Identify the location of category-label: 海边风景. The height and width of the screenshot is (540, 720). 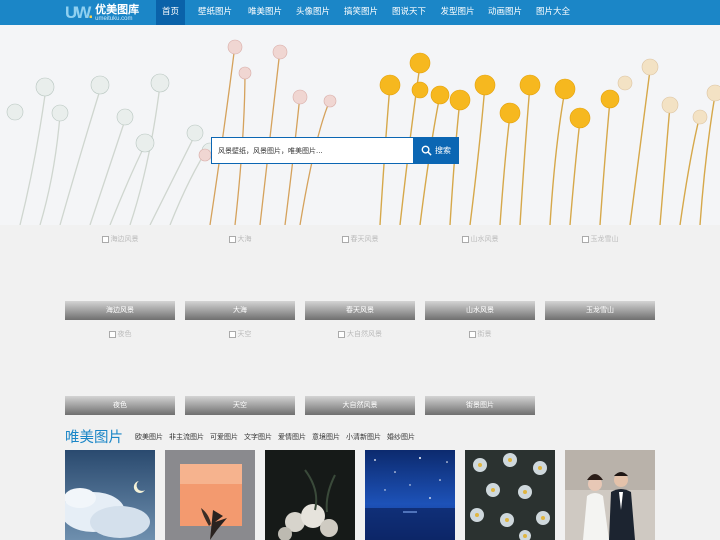
(120, 310).